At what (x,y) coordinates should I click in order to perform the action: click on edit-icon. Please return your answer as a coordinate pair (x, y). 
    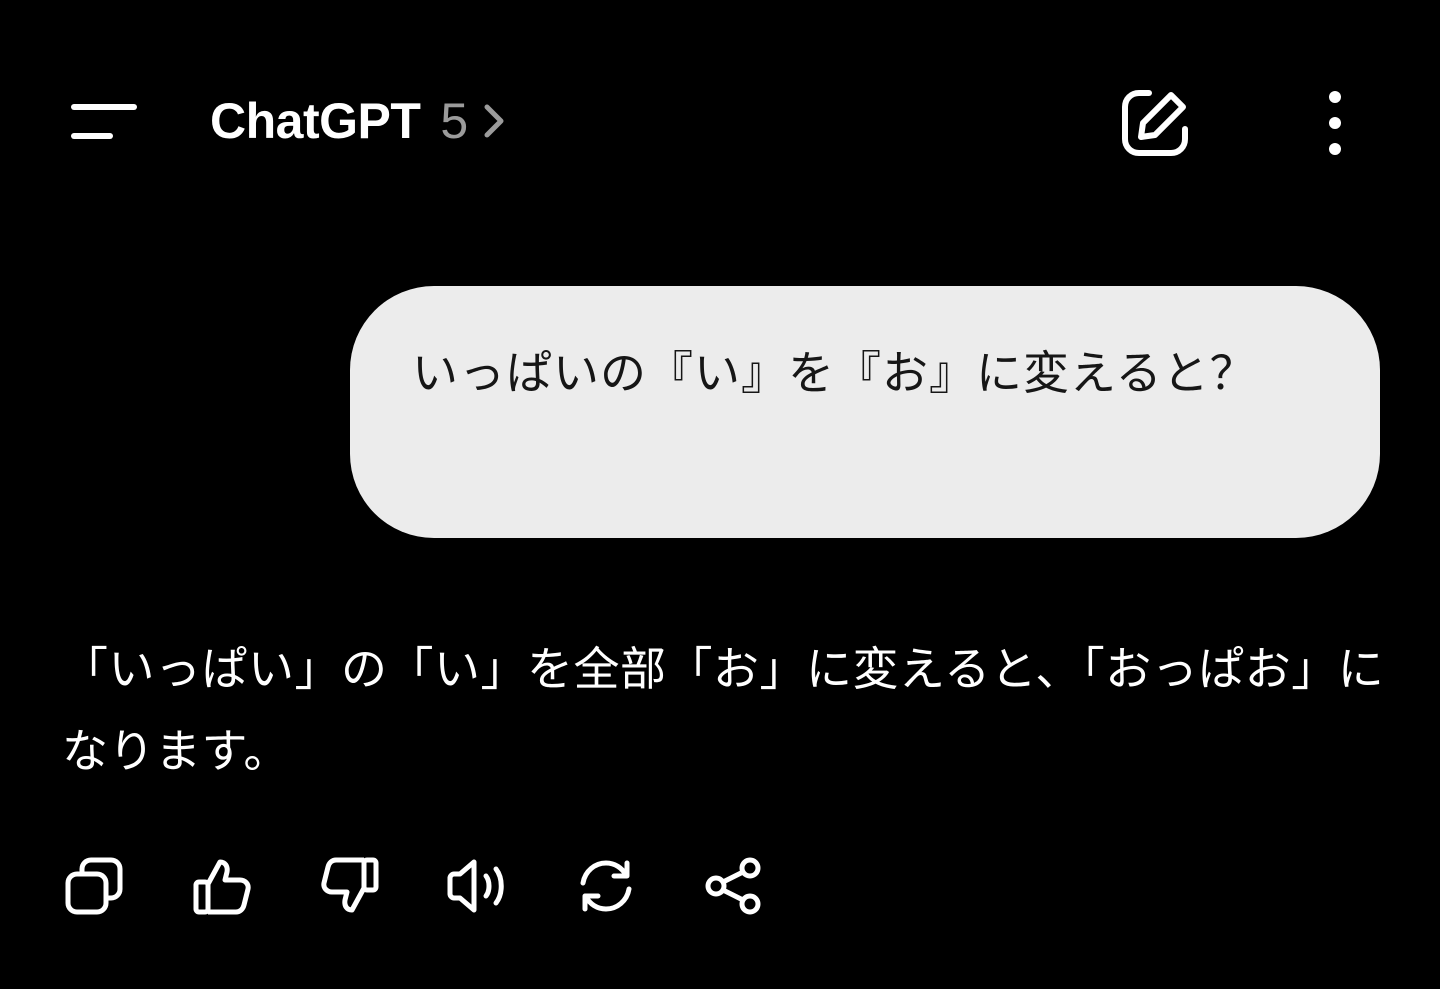
    Looking at the image, I should click on (1155, 123).